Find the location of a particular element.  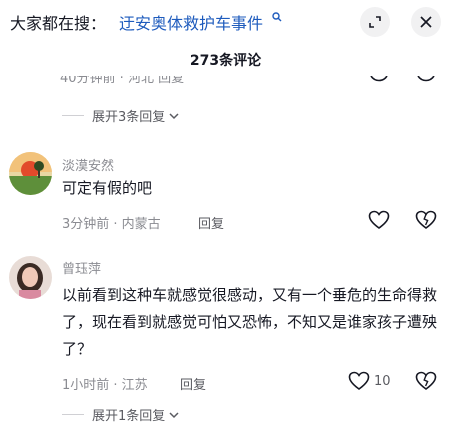

expand-replies-button: 展开1条回复 is located at coordinates (121, 414).